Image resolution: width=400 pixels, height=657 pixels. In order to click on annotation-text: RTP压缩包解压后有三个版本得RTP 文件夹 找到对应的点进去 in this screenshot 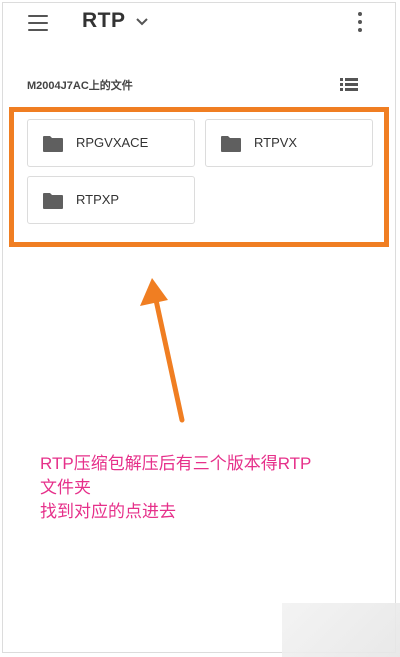, I will do `click(175, 488)`.